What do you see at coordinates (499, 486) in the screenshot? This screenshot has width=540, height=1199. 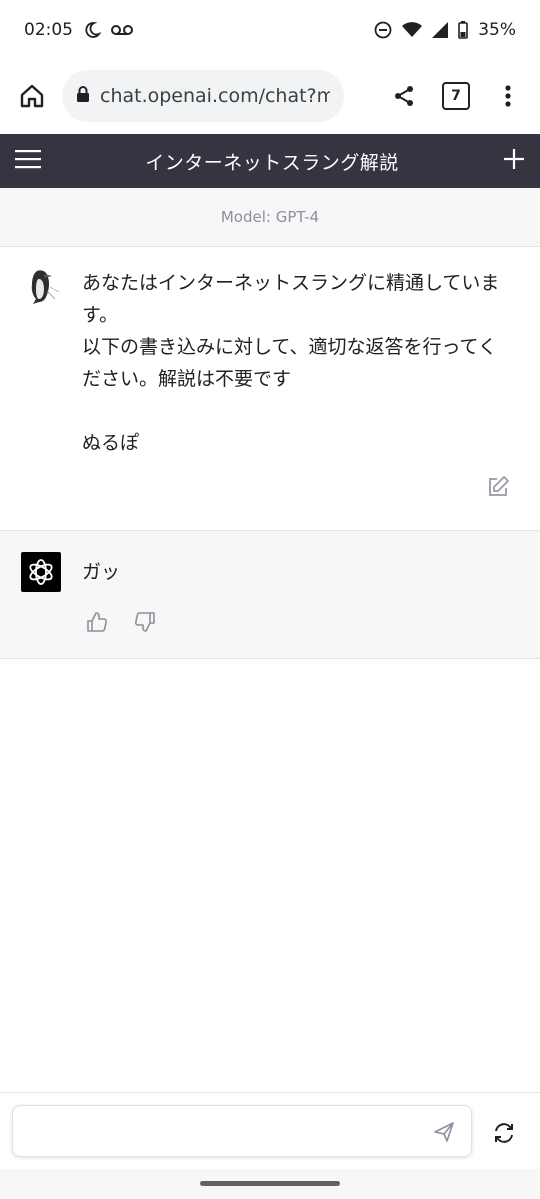 I see `edit-icon` at bounding box center [499, 486].